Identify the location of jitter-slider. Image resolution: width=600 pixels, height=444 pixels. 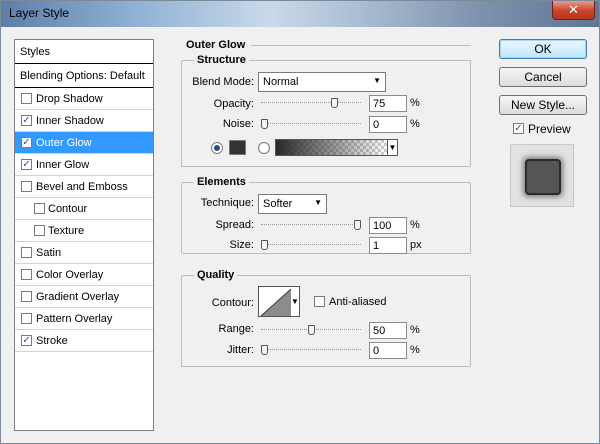
(311, 350).